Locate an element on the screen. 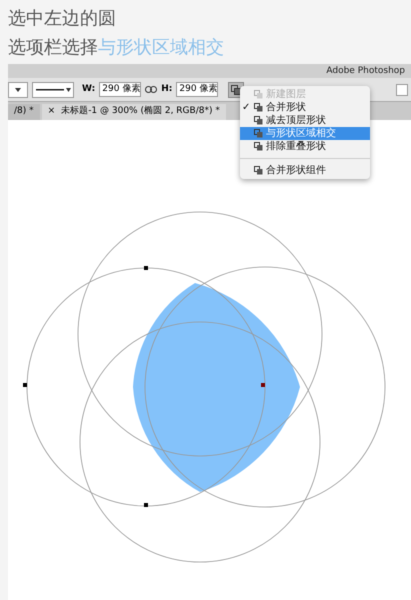 The width and height of the screenshot is (411, 600). document-tab: /8) * is located at coordinates (24, 112).